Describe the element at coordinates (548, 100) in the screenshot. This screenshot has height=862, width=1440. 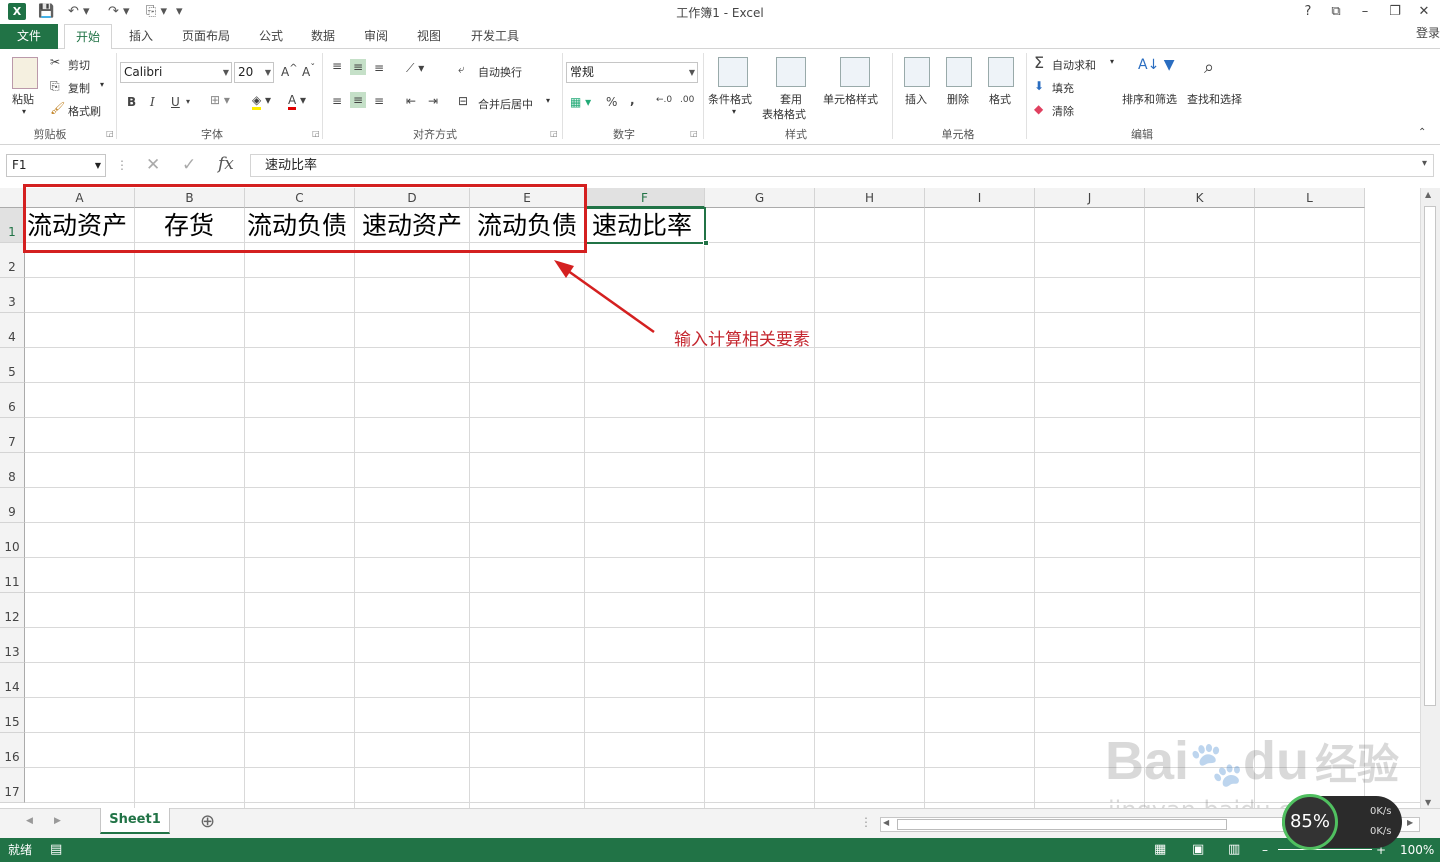
I see `merge-dropdown-icon: ▾` at that location.